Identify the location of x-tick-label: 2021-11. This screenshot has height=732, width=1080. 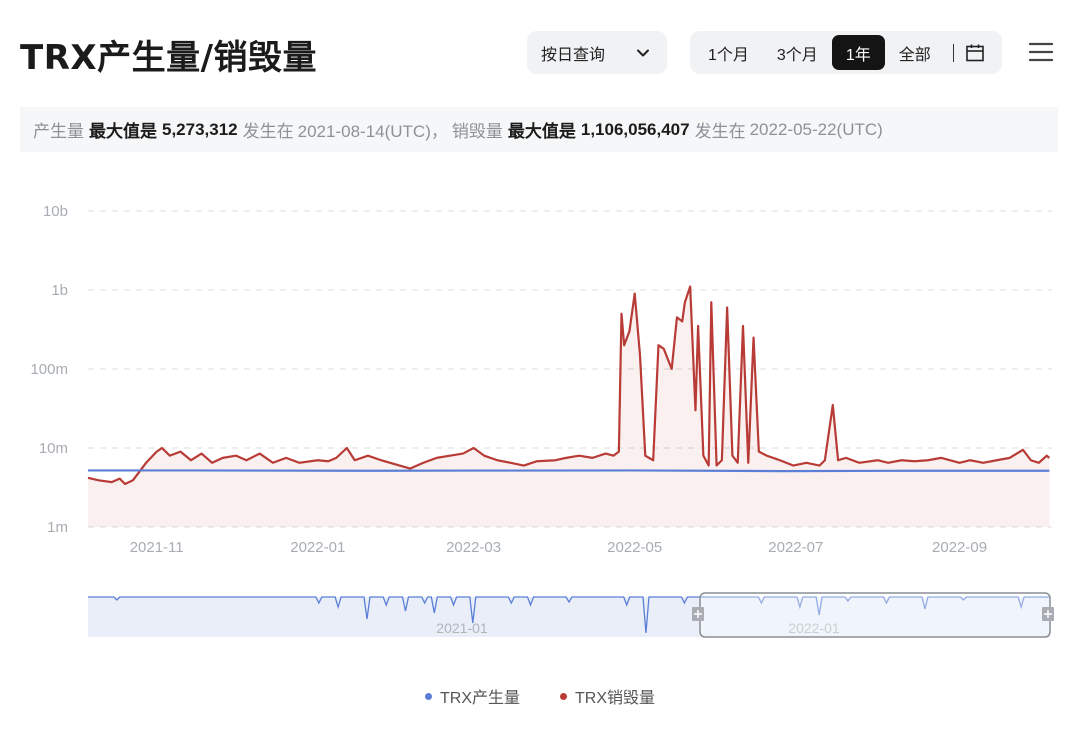
(157, 547).